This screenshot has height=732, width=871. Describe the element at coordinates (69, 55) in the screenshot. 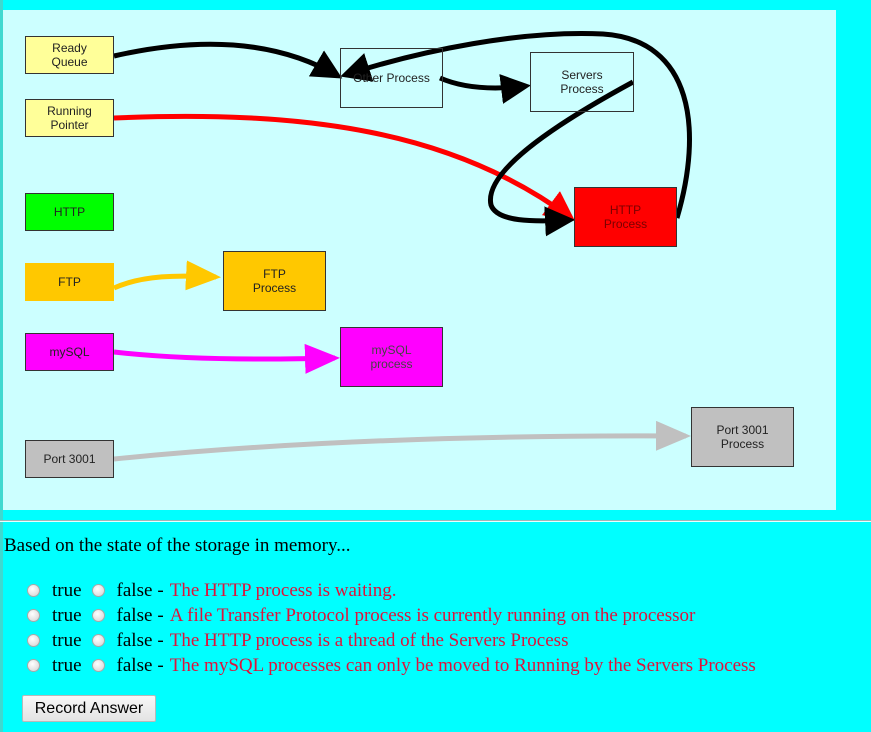

I see `node-ready-queue: Ready Queue` at that location.